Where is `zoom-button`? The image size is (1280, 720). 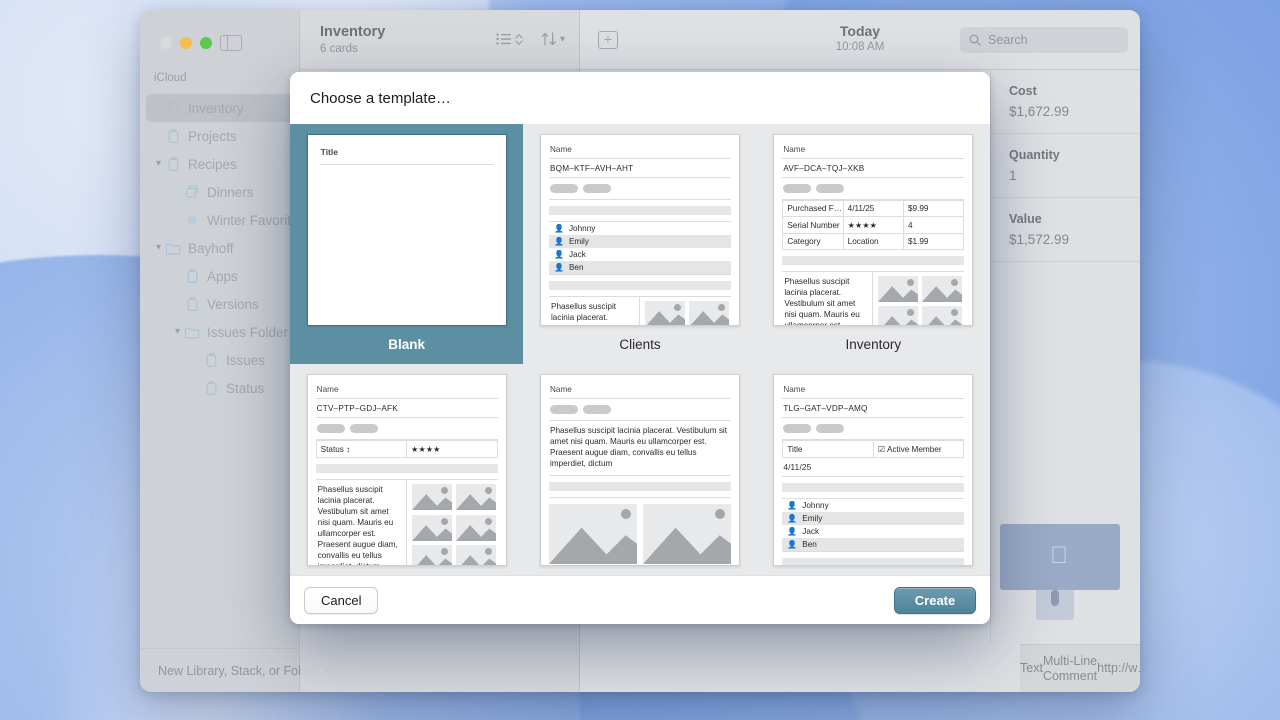
zoom-button is located at coordinates (206, 43).